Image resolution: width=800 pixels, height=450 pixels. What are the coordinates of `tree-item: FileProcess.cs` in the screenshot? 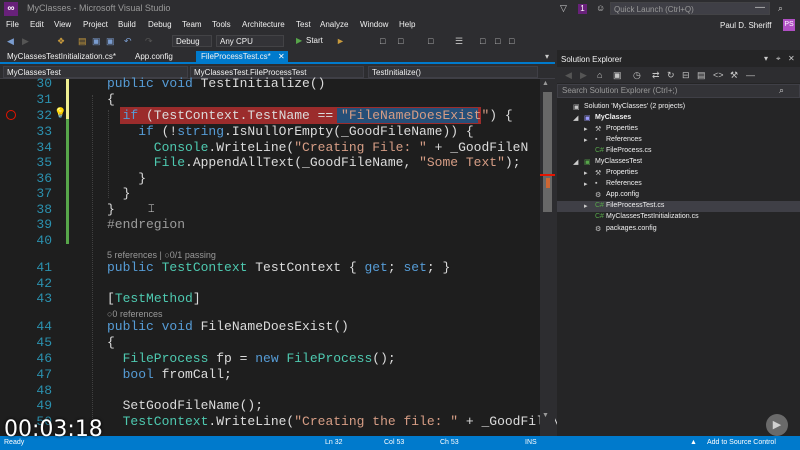 It's located at (629, 150).